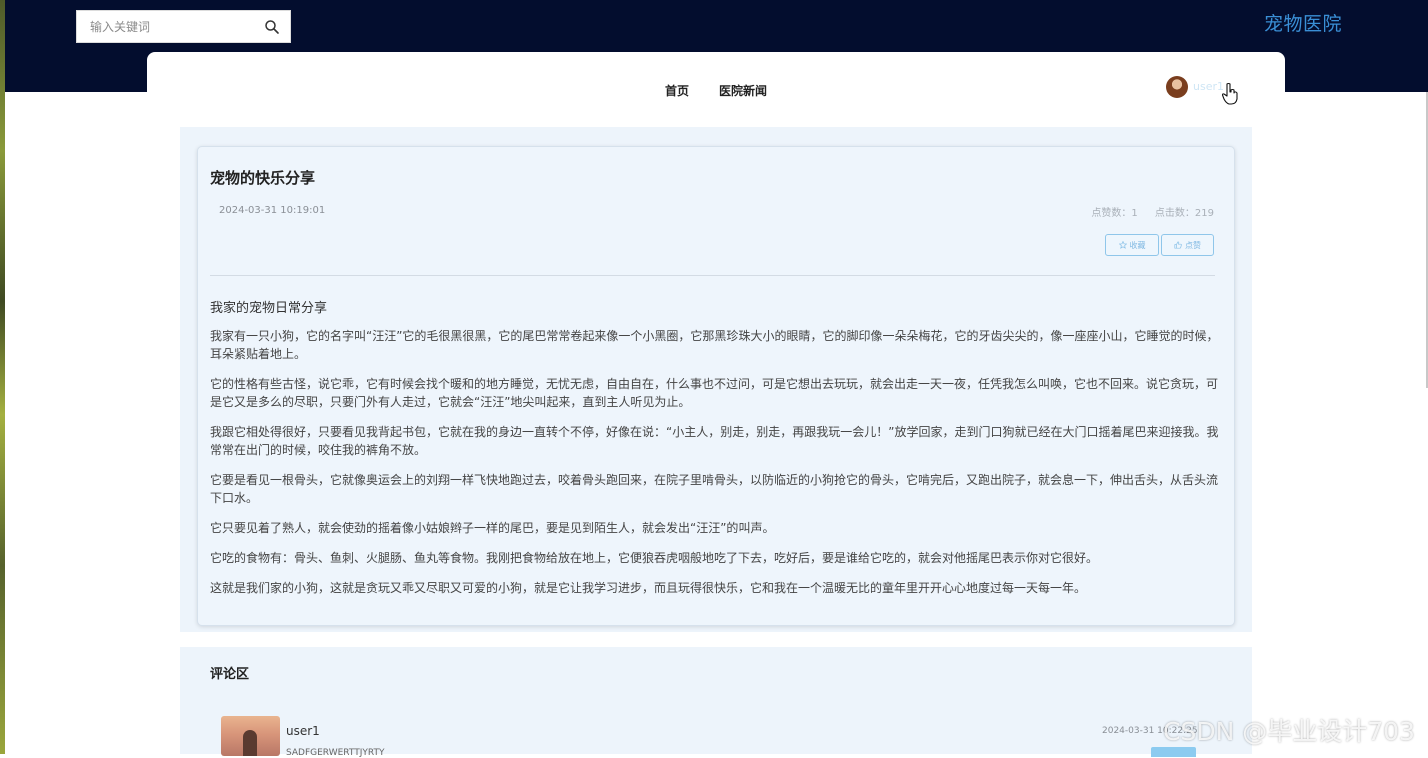  Describe the element at coordinates (677, 90) in the screenshot. I see `nav-home: 首页` at that location.